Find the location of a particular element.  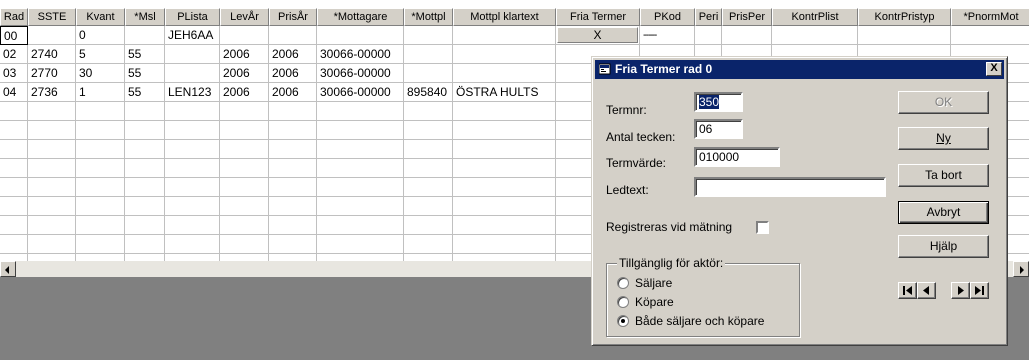

table-cell: 2740 is located at coordinates (52, 54).